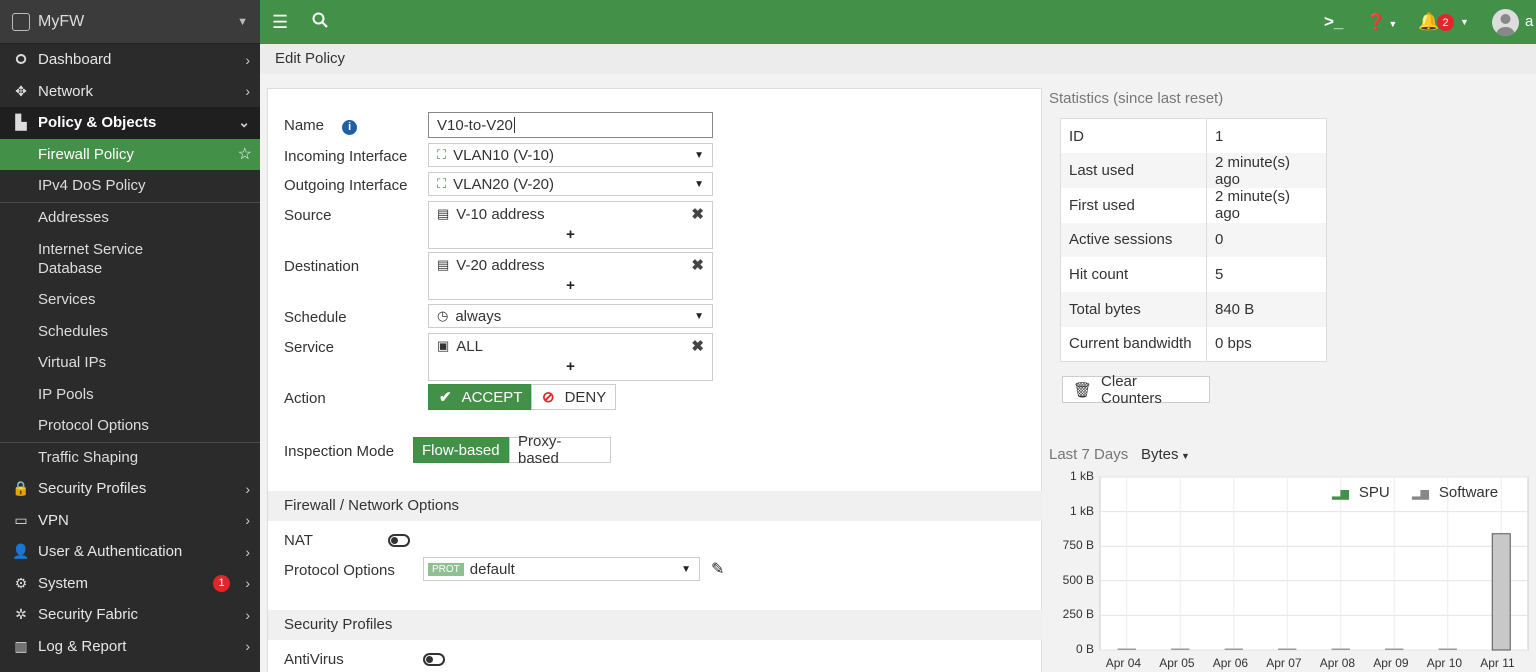  I want to click on firewall-icon, so click(21, 21).